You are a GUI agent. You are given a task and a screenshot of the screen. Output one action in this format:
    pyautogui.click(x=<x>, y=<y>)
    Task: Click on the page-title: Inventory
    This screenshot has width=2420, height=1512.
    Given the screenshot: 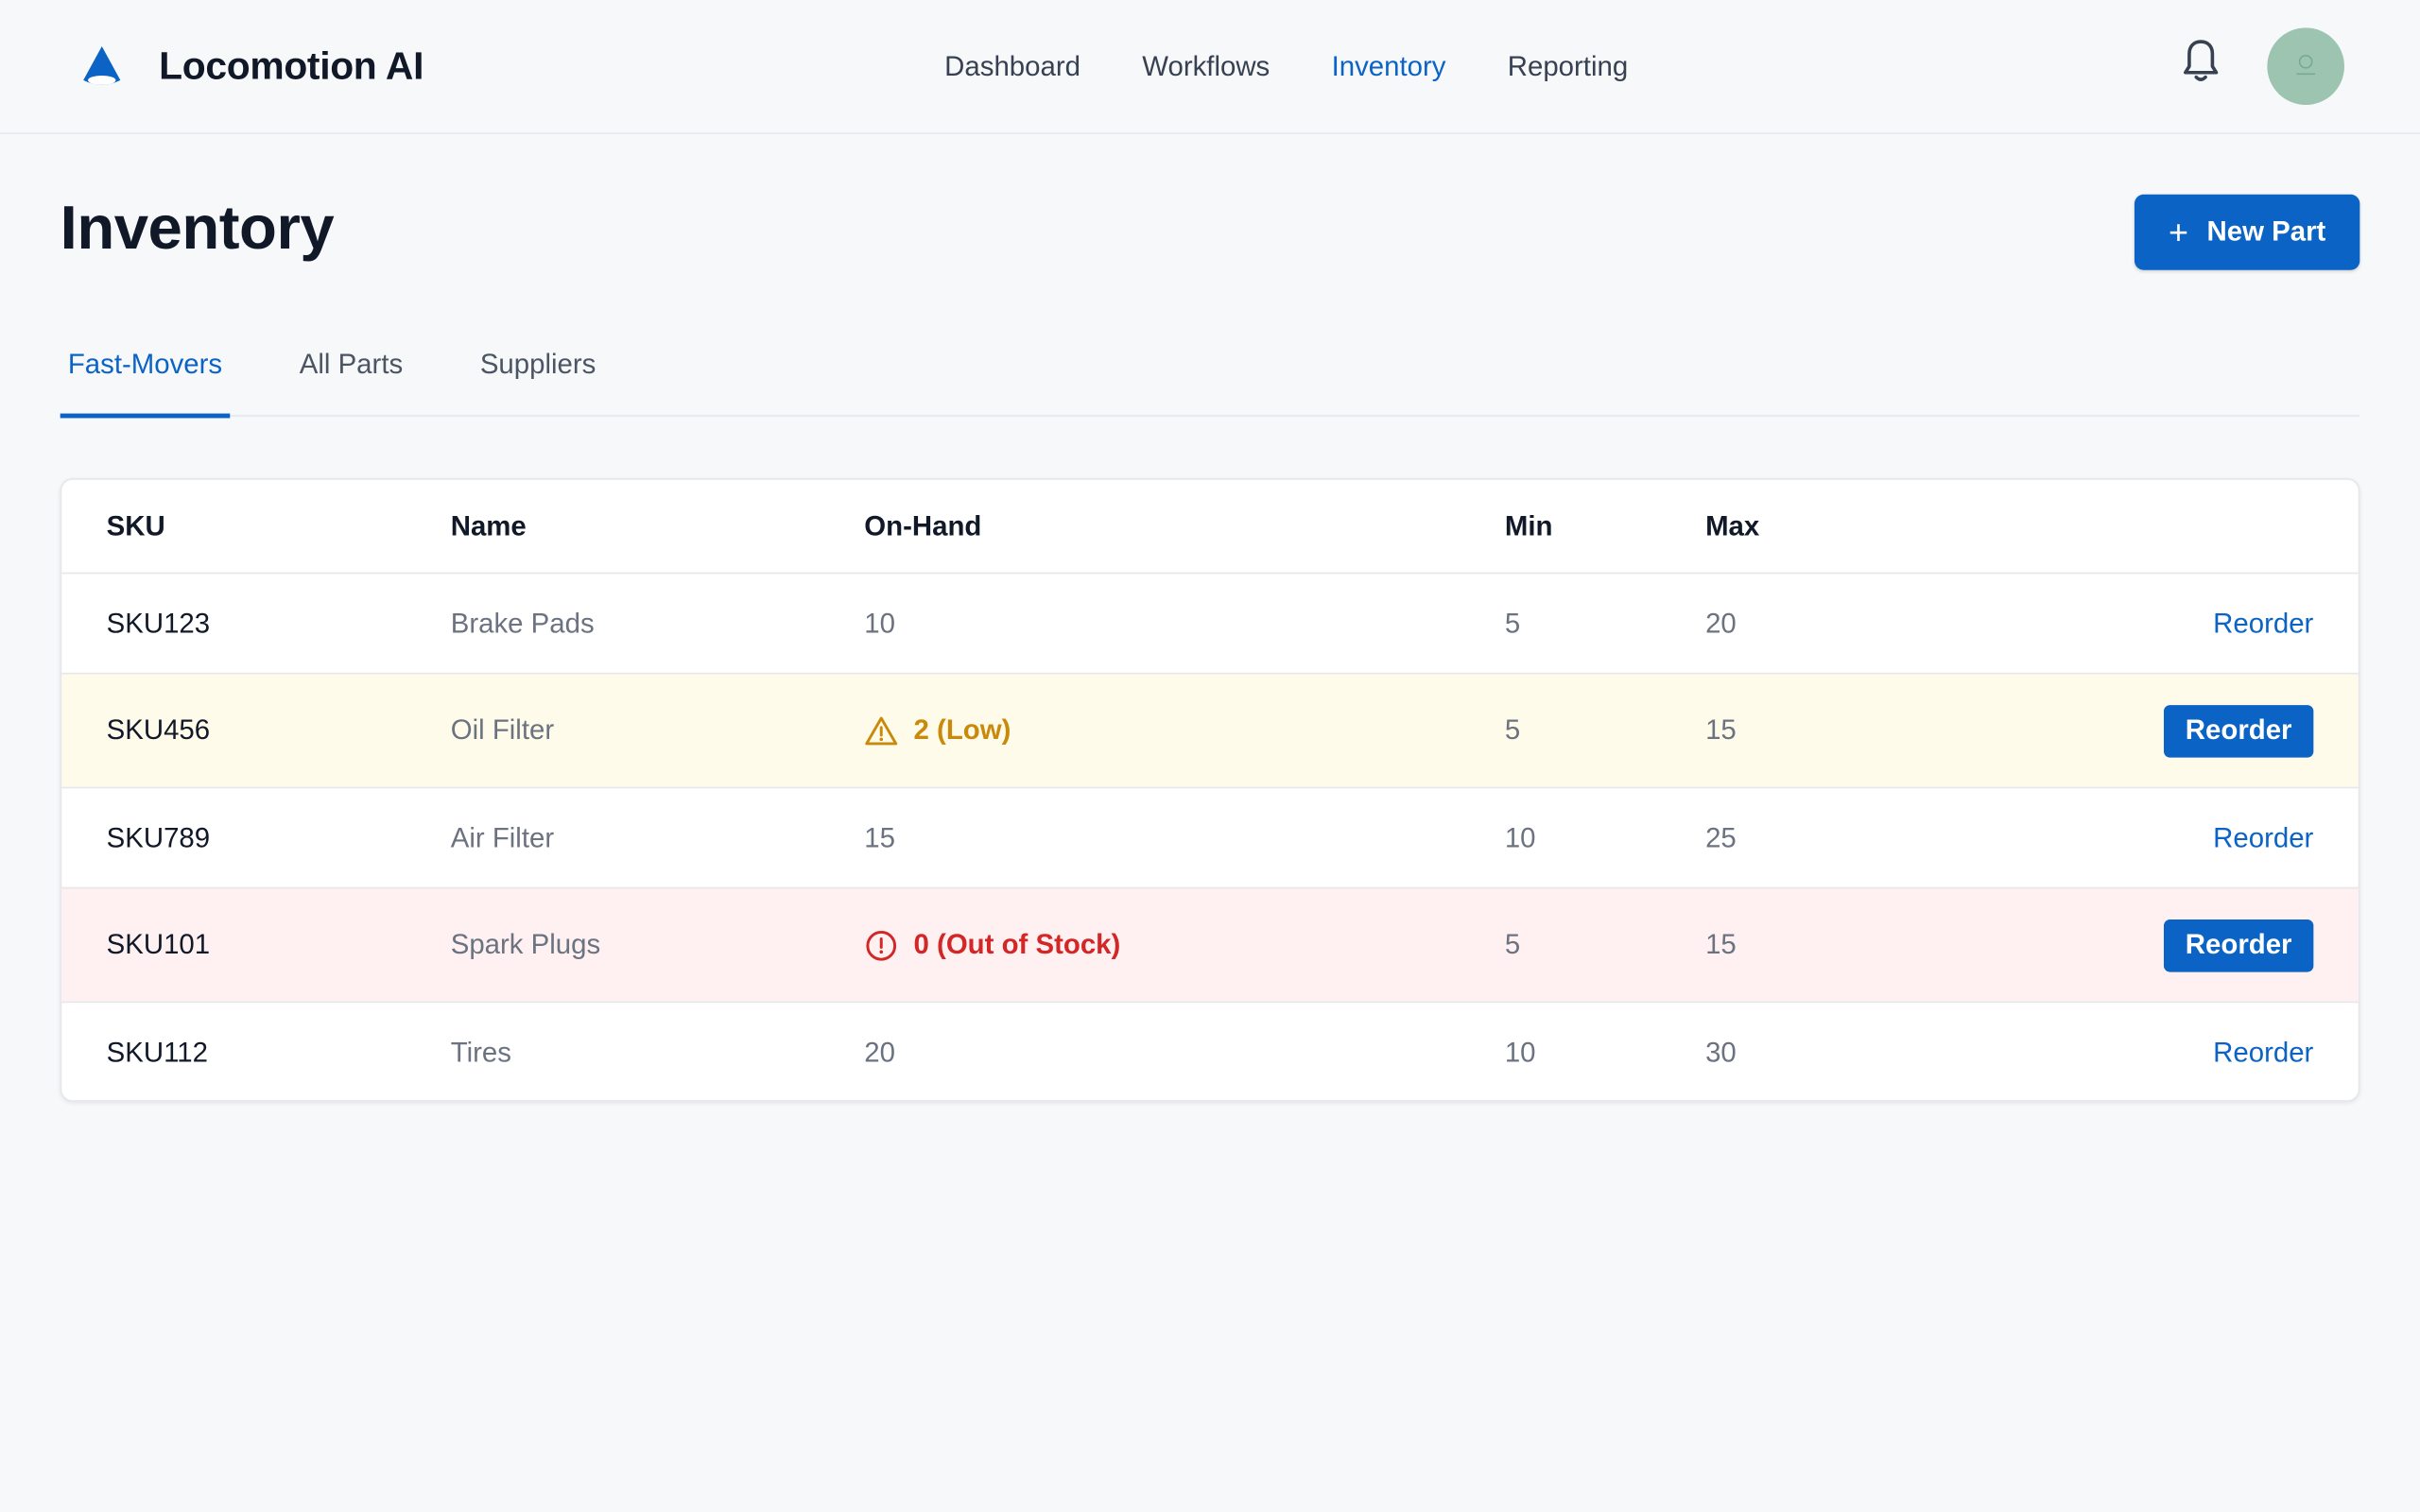 What is the action you would take?
    pyautogui.click(x=197, y=228)
    